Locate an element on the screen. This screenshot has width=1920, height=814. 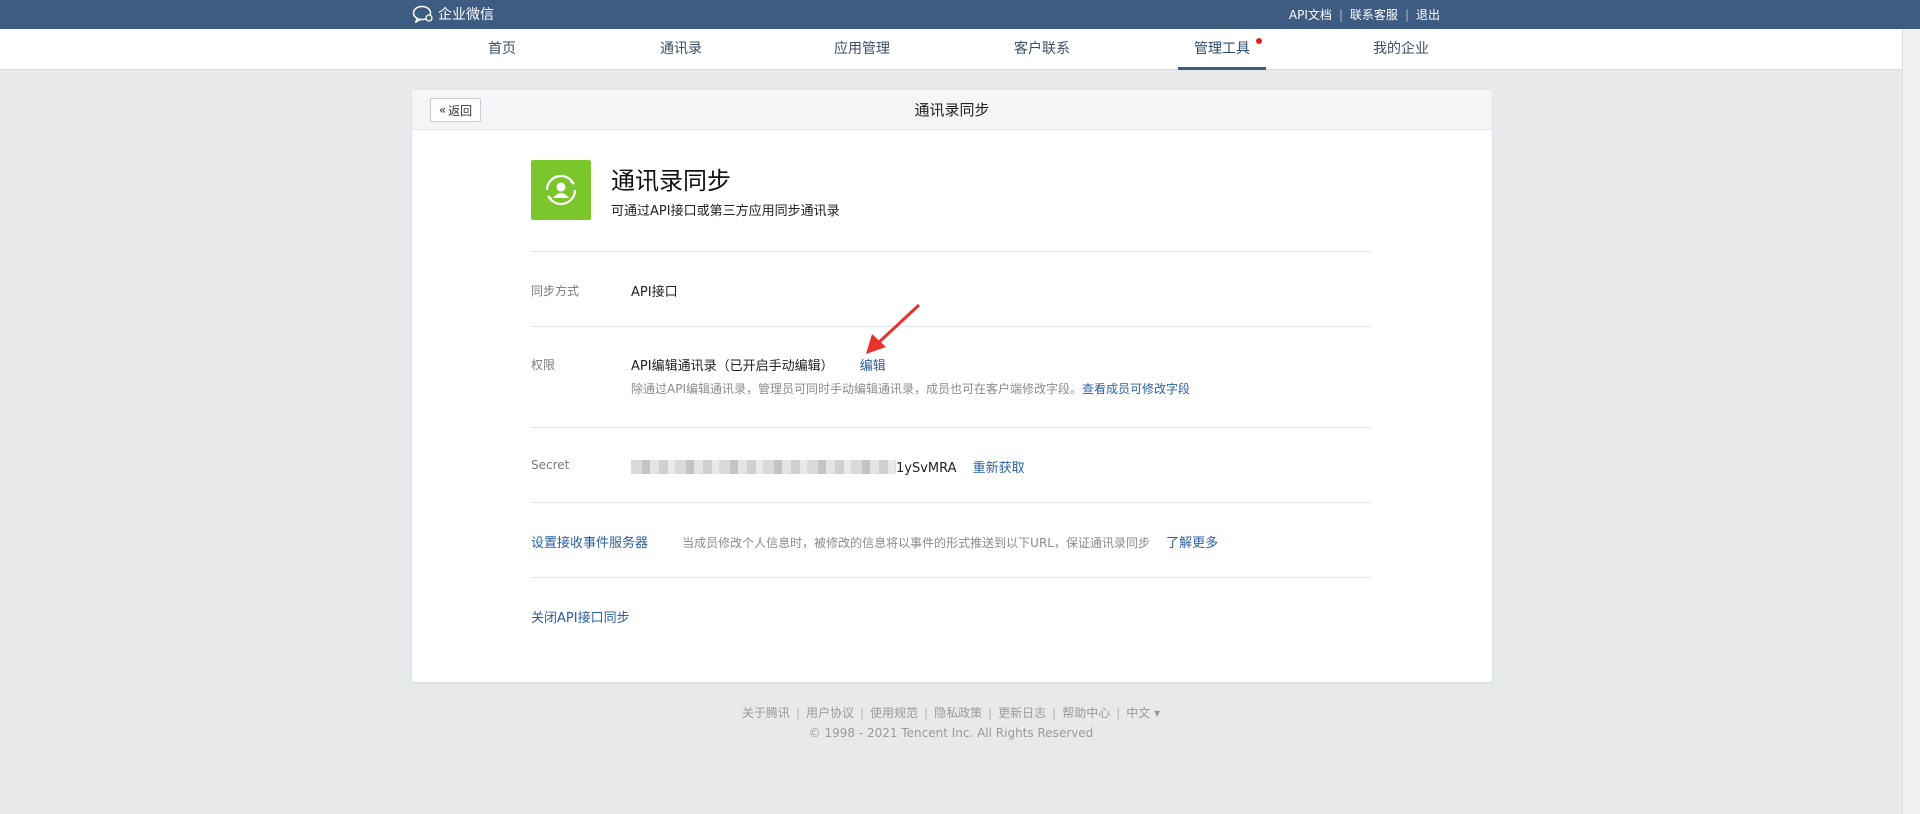
nav-contacts-label: 通讯录 is located at coordinates (681, 49).